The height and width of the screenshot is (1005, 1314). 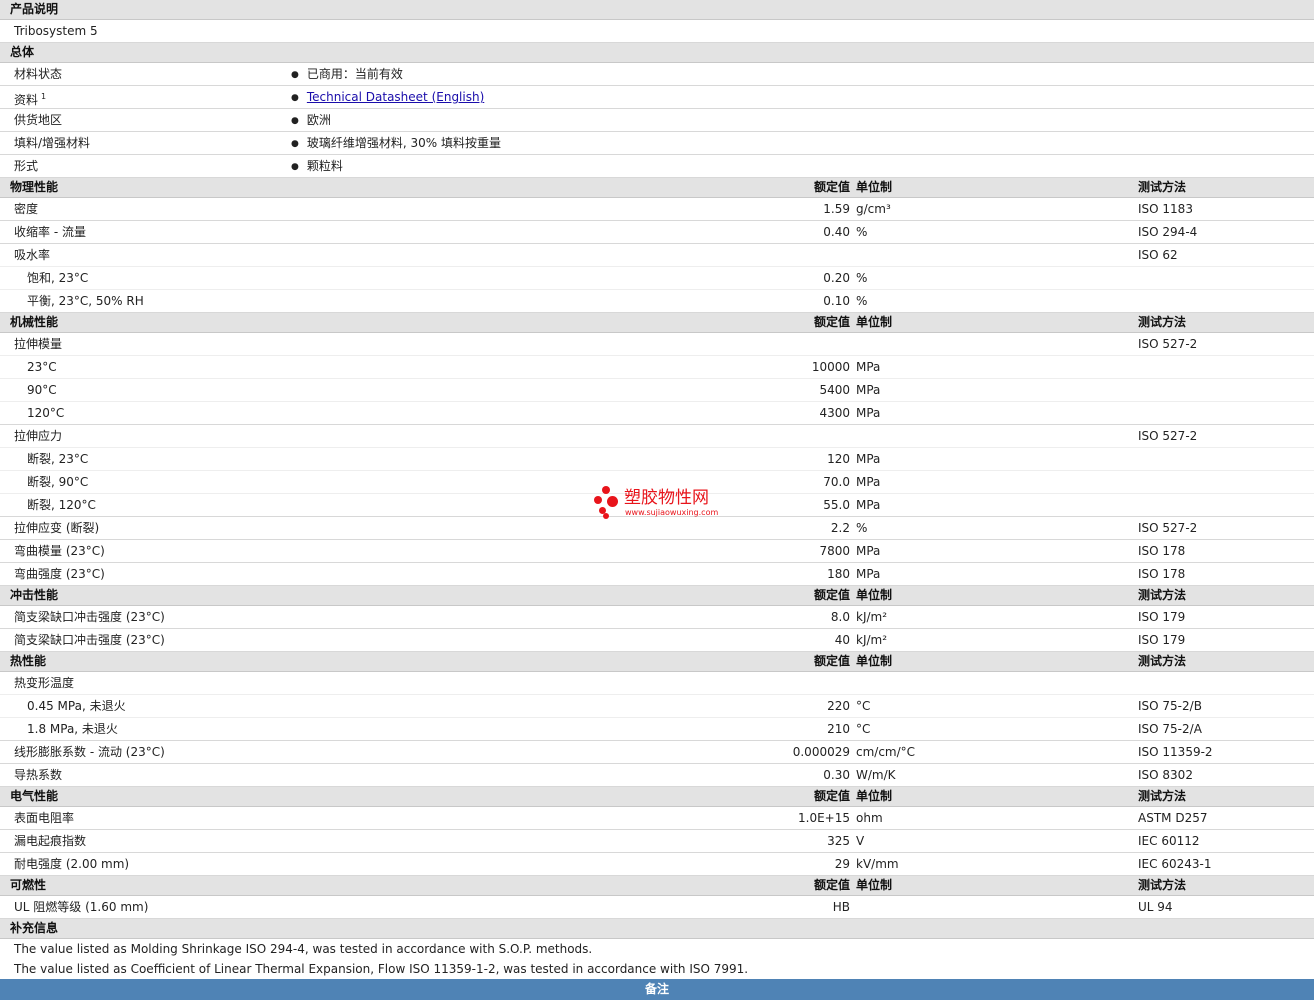 I want to click on column-header-value: 额定值, so click(x=831, y=796).